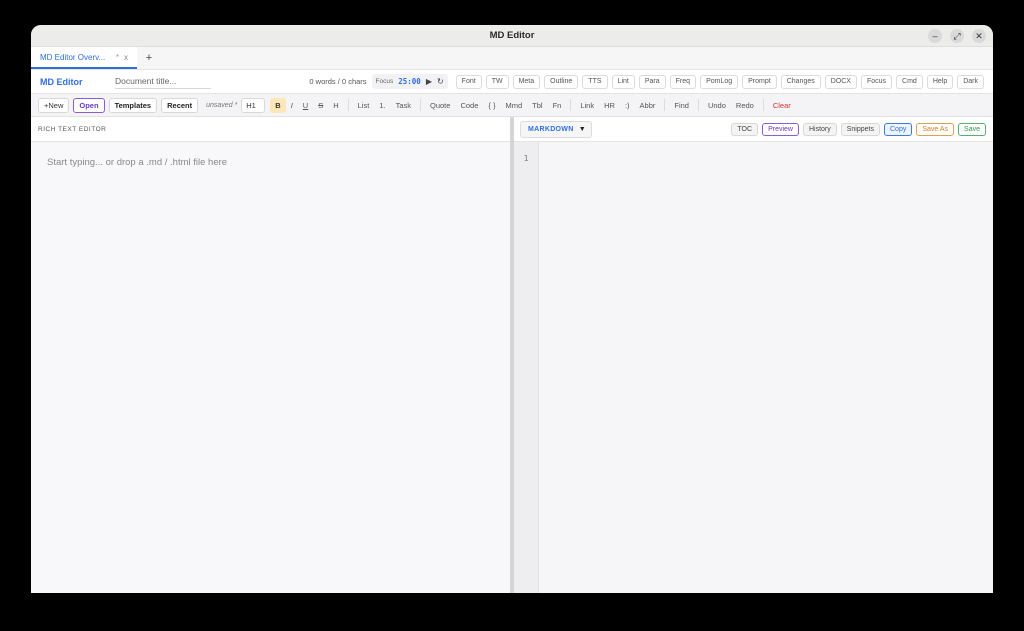 This screenshot has height=631, width=1024. I want to click on code-block-button: { }, so click(491, 105).